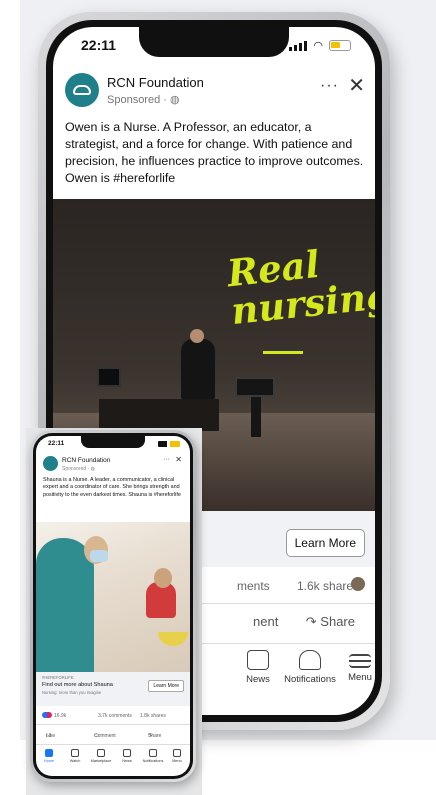 This screenshot has width=436, height=795. What do you see at coordinates (155, 736) in the screenshot?
I see `small-share-label: Share` at bounding box center [155, 736].